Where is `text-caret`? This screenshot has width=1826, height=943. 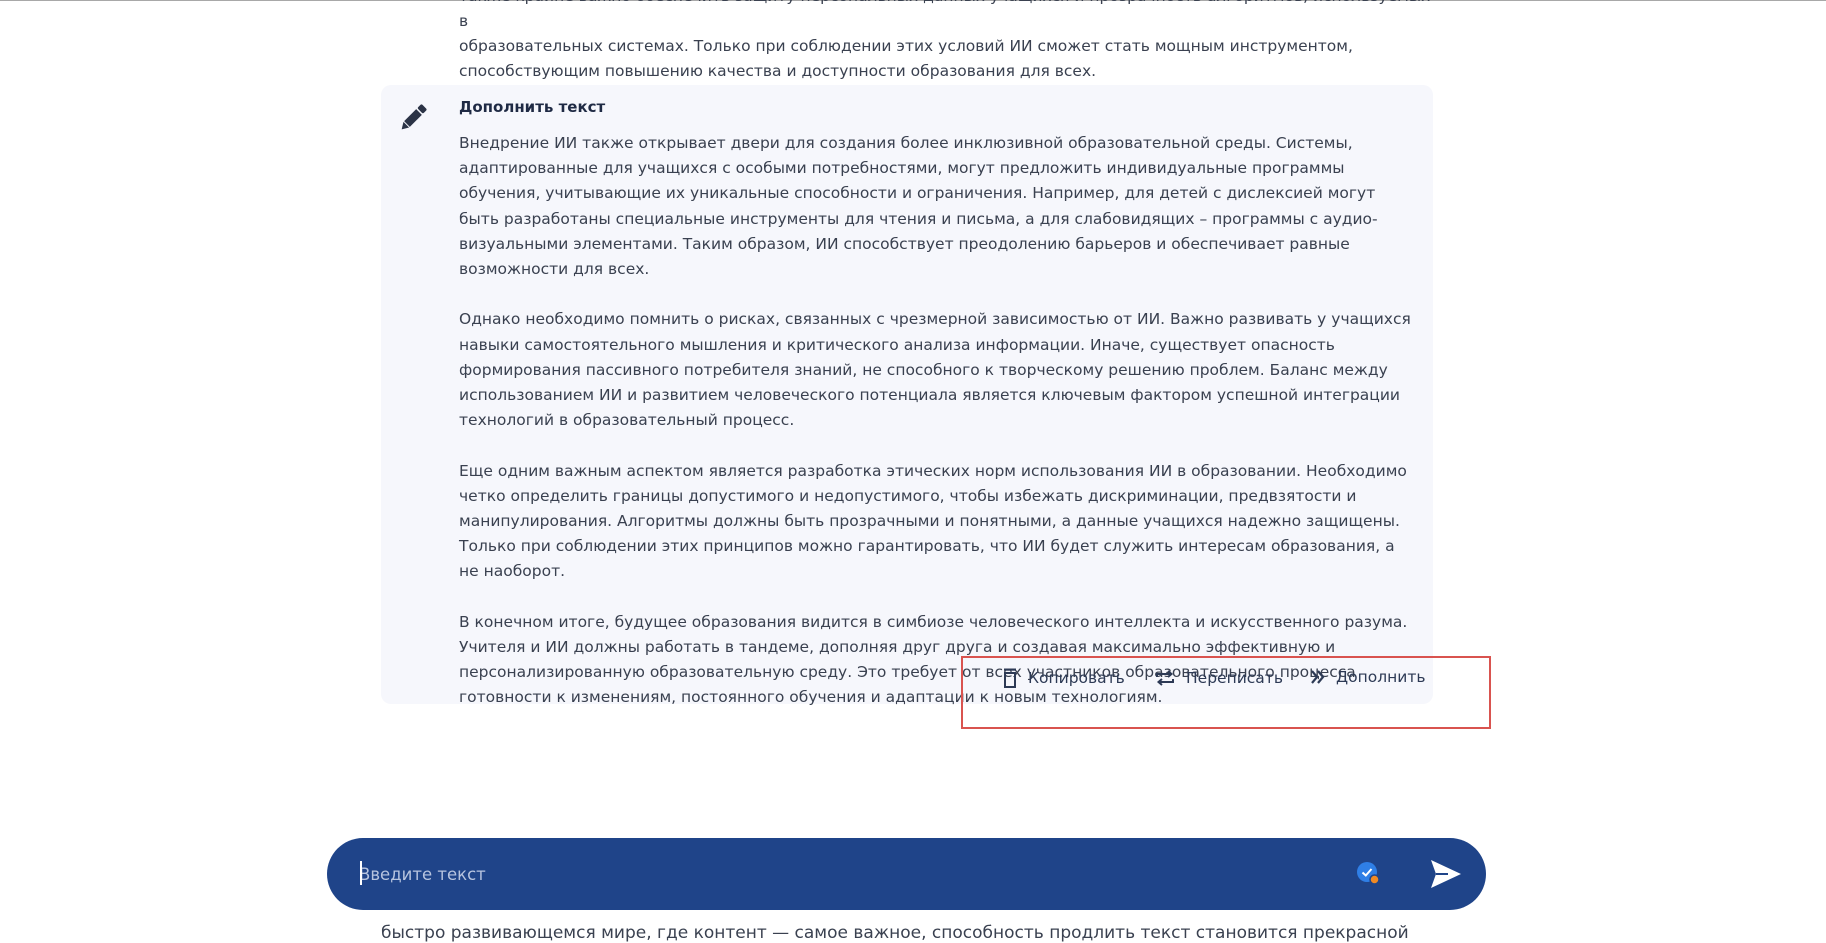 text-caret is located at coordinates (361, 873).